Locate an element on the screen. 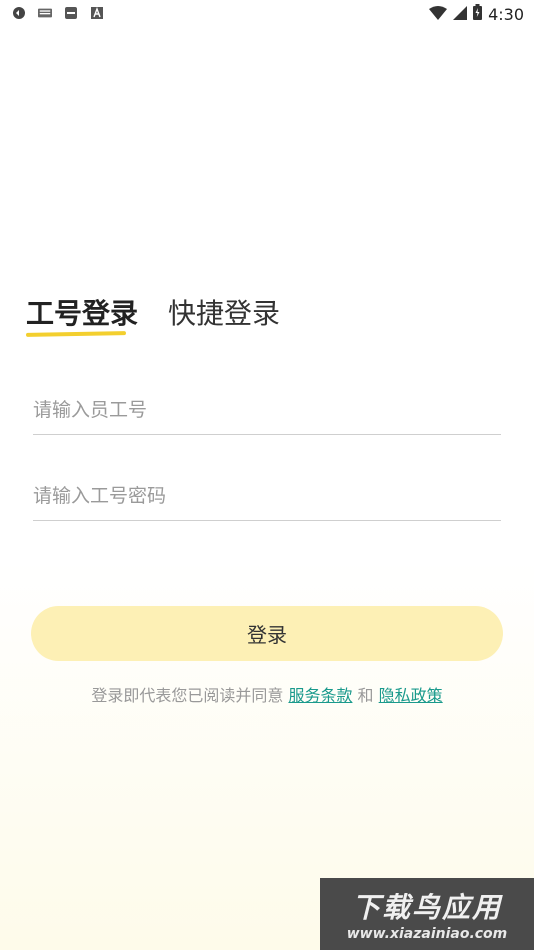 The width and height of the screenshot is (534, 950). tab-quick-login-label: 快捷登录 is located at coordinates (224, 313).